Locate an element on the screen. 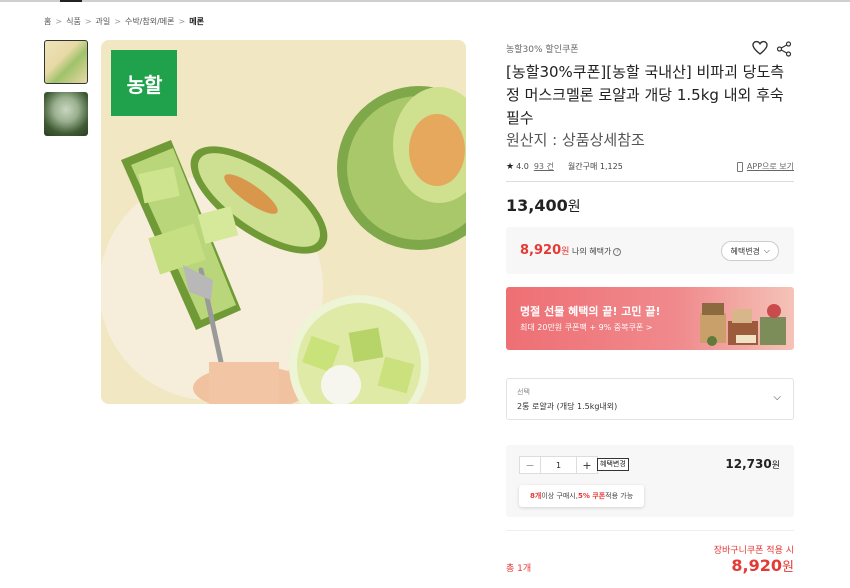 The image size is (850, 588). original-price: 13,400원 is located at coordinates (543, 206).